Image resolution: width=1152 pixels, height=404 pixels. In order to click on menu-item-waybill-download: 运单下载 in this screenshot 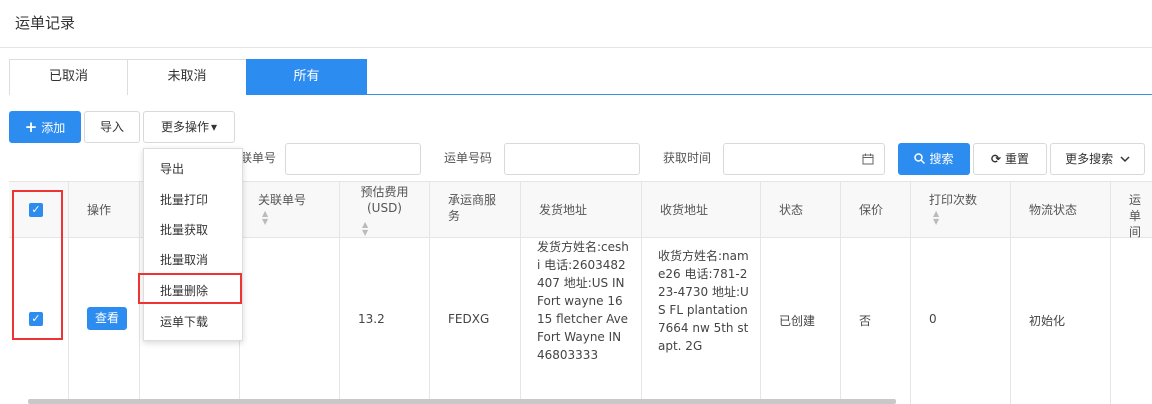, I will do `click(193, 322)`.